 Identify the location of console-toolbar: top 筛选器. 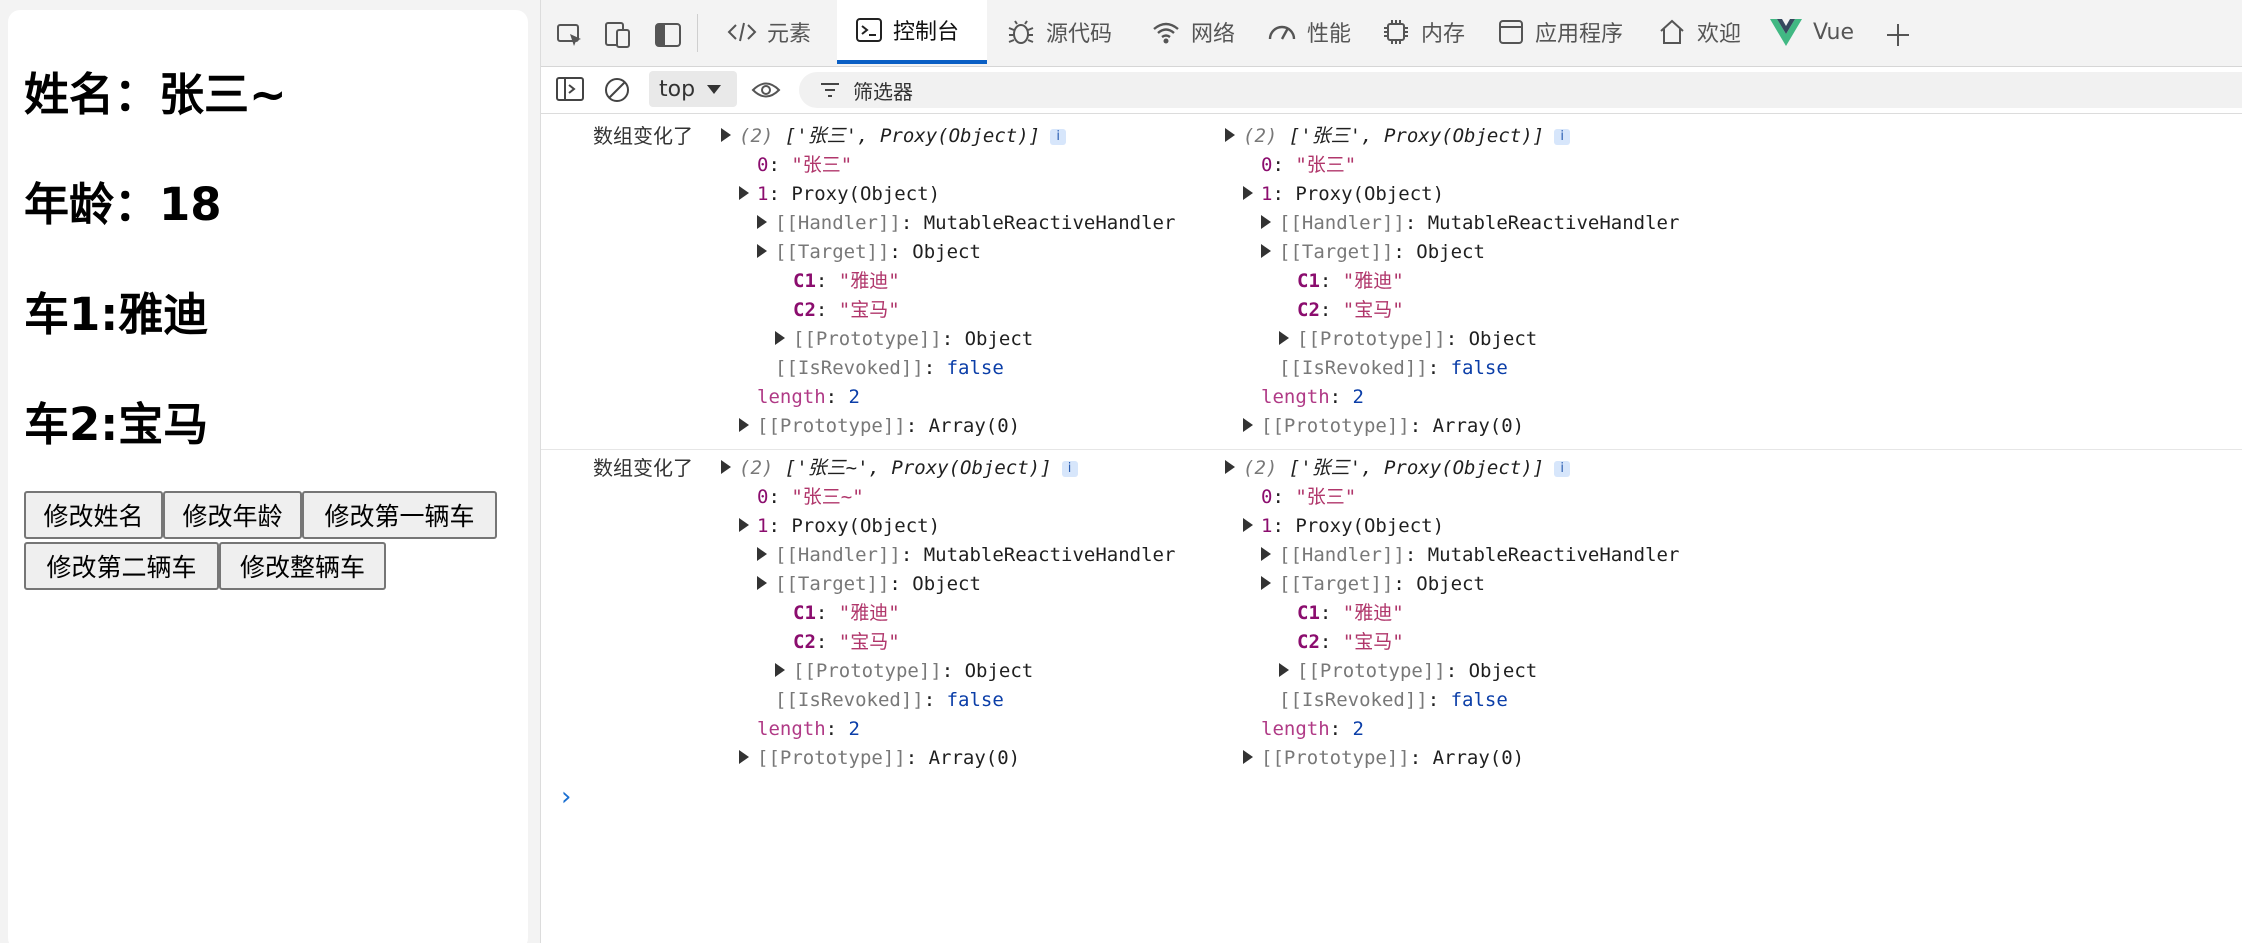
(1391, 90).